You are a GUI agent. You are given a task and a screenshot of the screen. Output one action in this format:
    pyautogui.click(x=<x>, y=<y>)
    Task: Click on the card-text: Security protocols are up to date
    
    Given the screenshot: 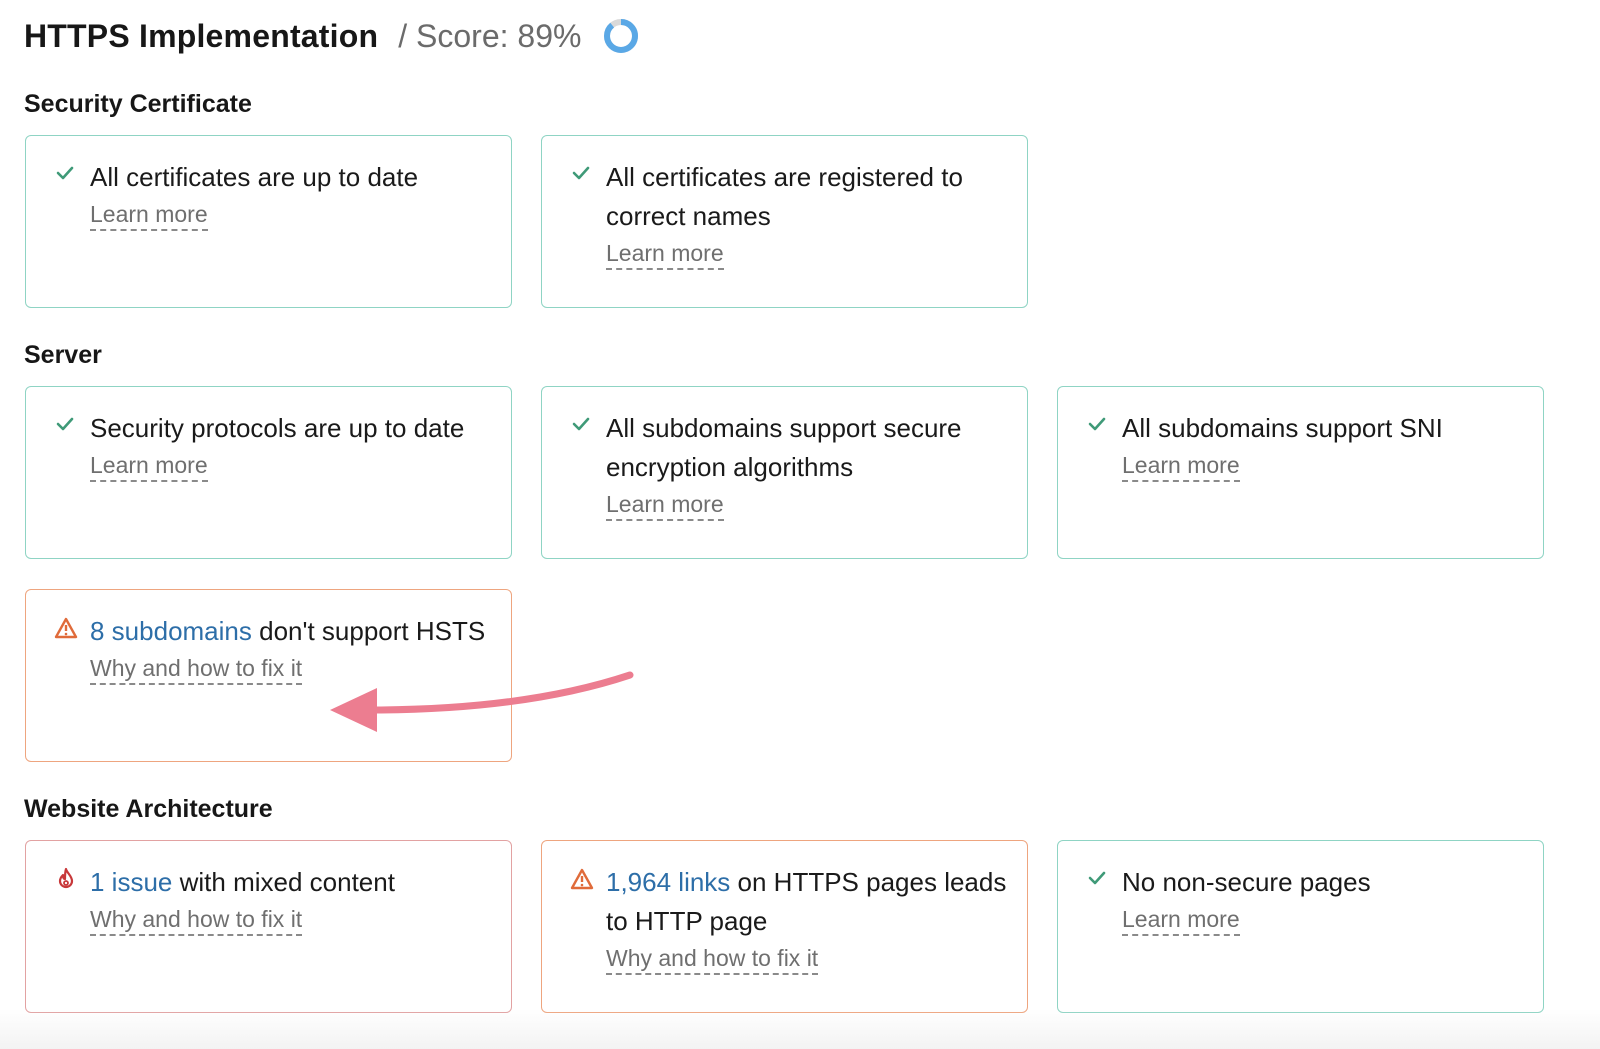 What is the action you would take?
    pyautogui.click(x=290, y=428)
    